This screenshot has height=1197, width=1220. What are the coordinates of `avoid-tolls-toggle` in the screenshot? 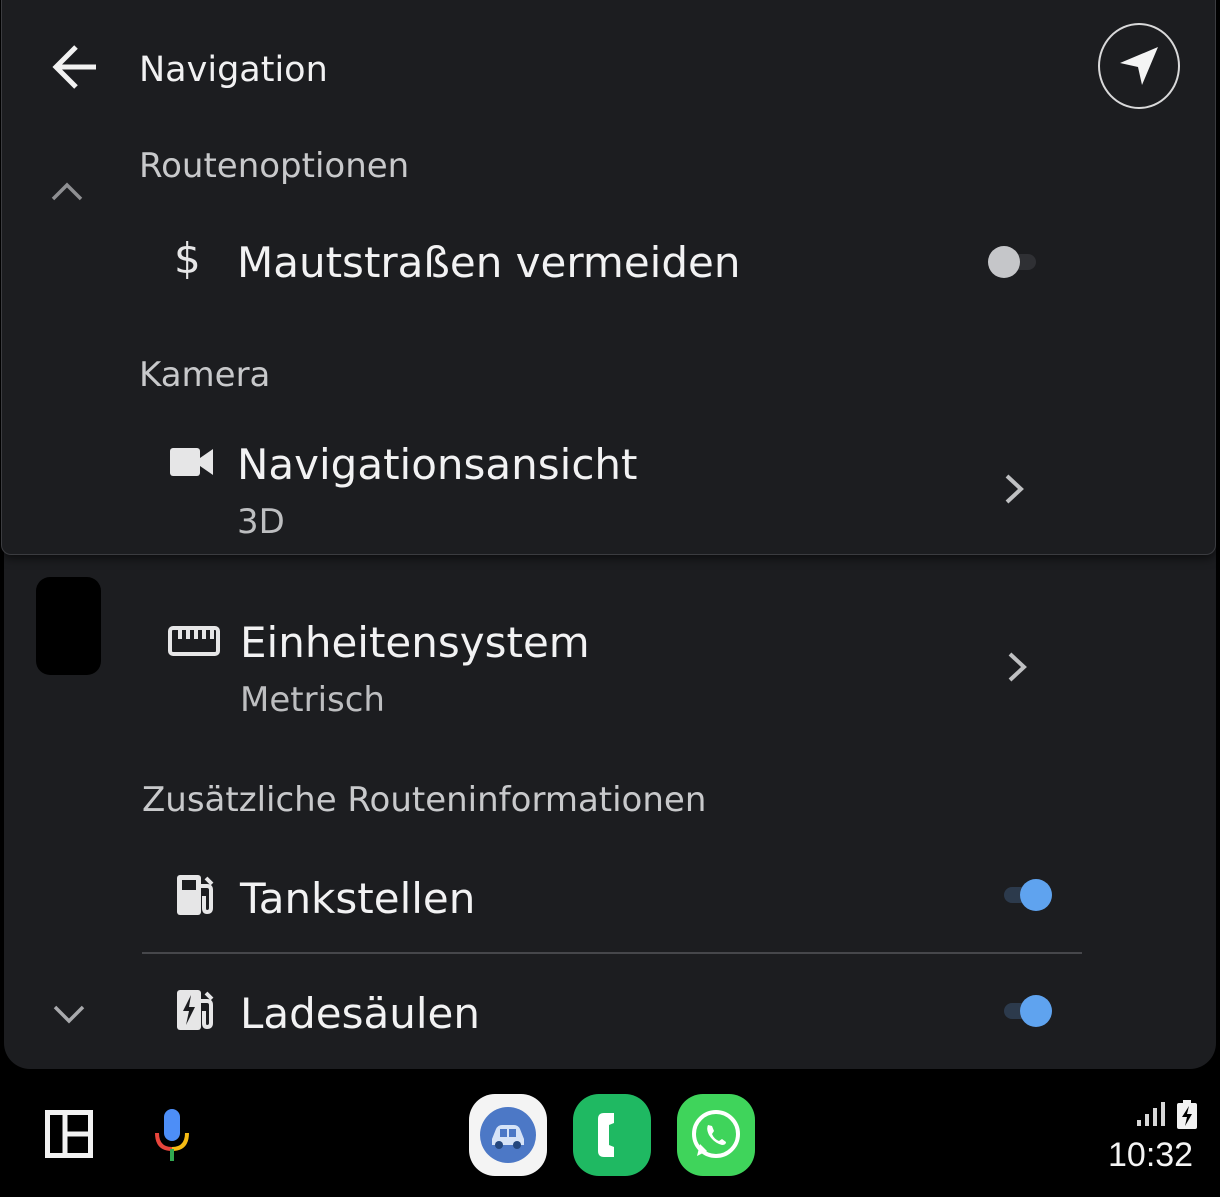 It's located at (1012, 262).